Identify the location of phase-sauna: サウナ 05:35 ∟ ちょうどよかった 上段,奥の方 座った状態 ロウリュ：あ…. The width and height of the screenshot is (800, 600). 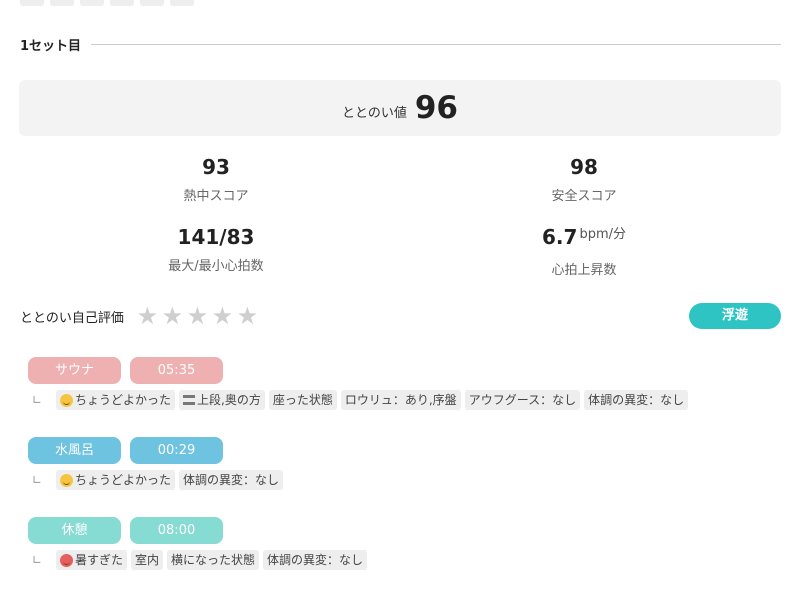
(358, 383).